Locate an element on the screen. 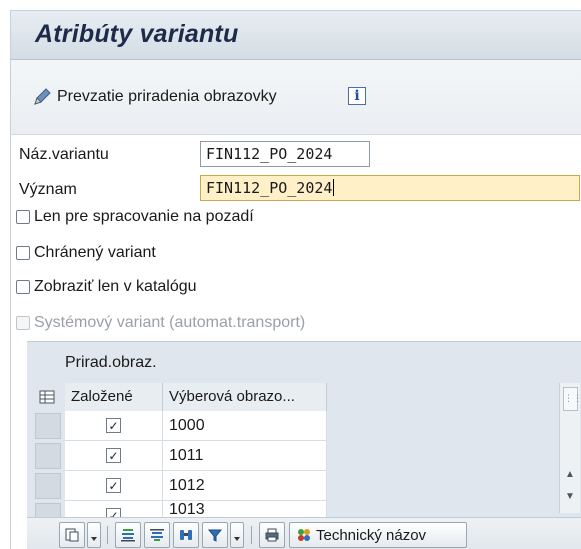 The image size is (581, 549). copy-dropdown-button is located at coordinates (94, 535).